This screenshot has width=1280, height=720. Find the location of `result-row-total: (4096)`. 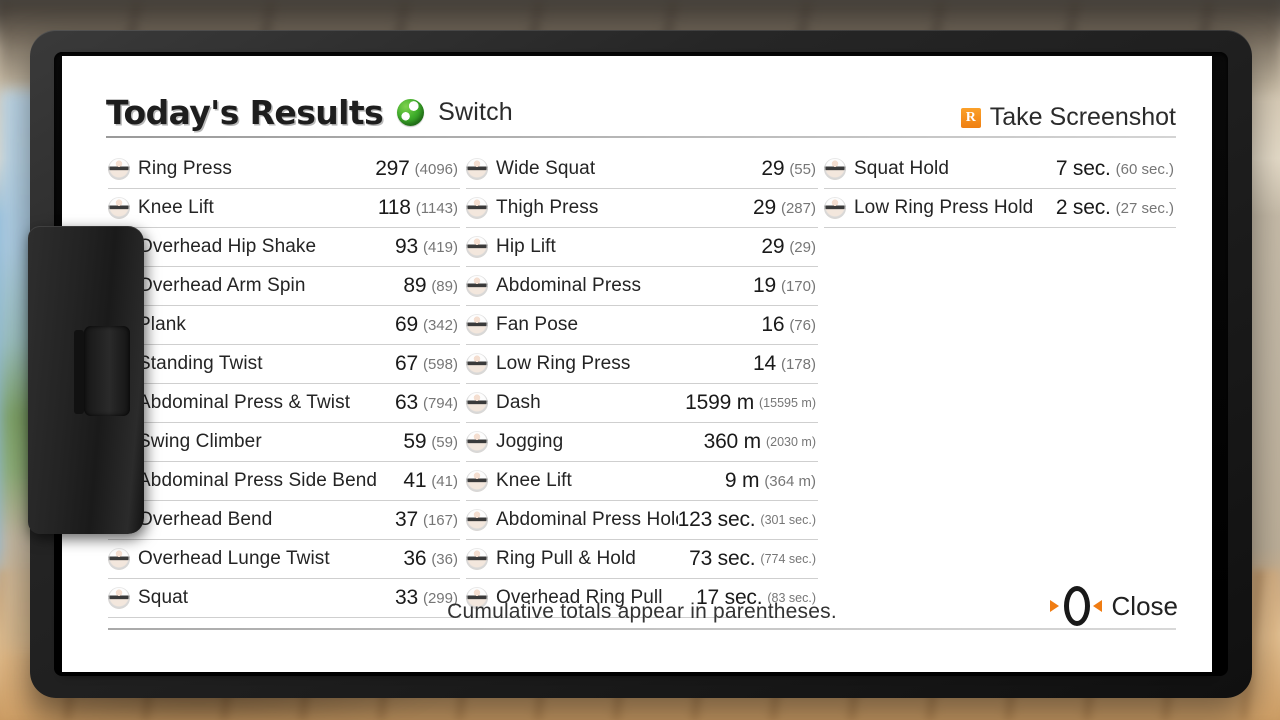

result-row-total: (4096) is located at coordinates (436, 169).